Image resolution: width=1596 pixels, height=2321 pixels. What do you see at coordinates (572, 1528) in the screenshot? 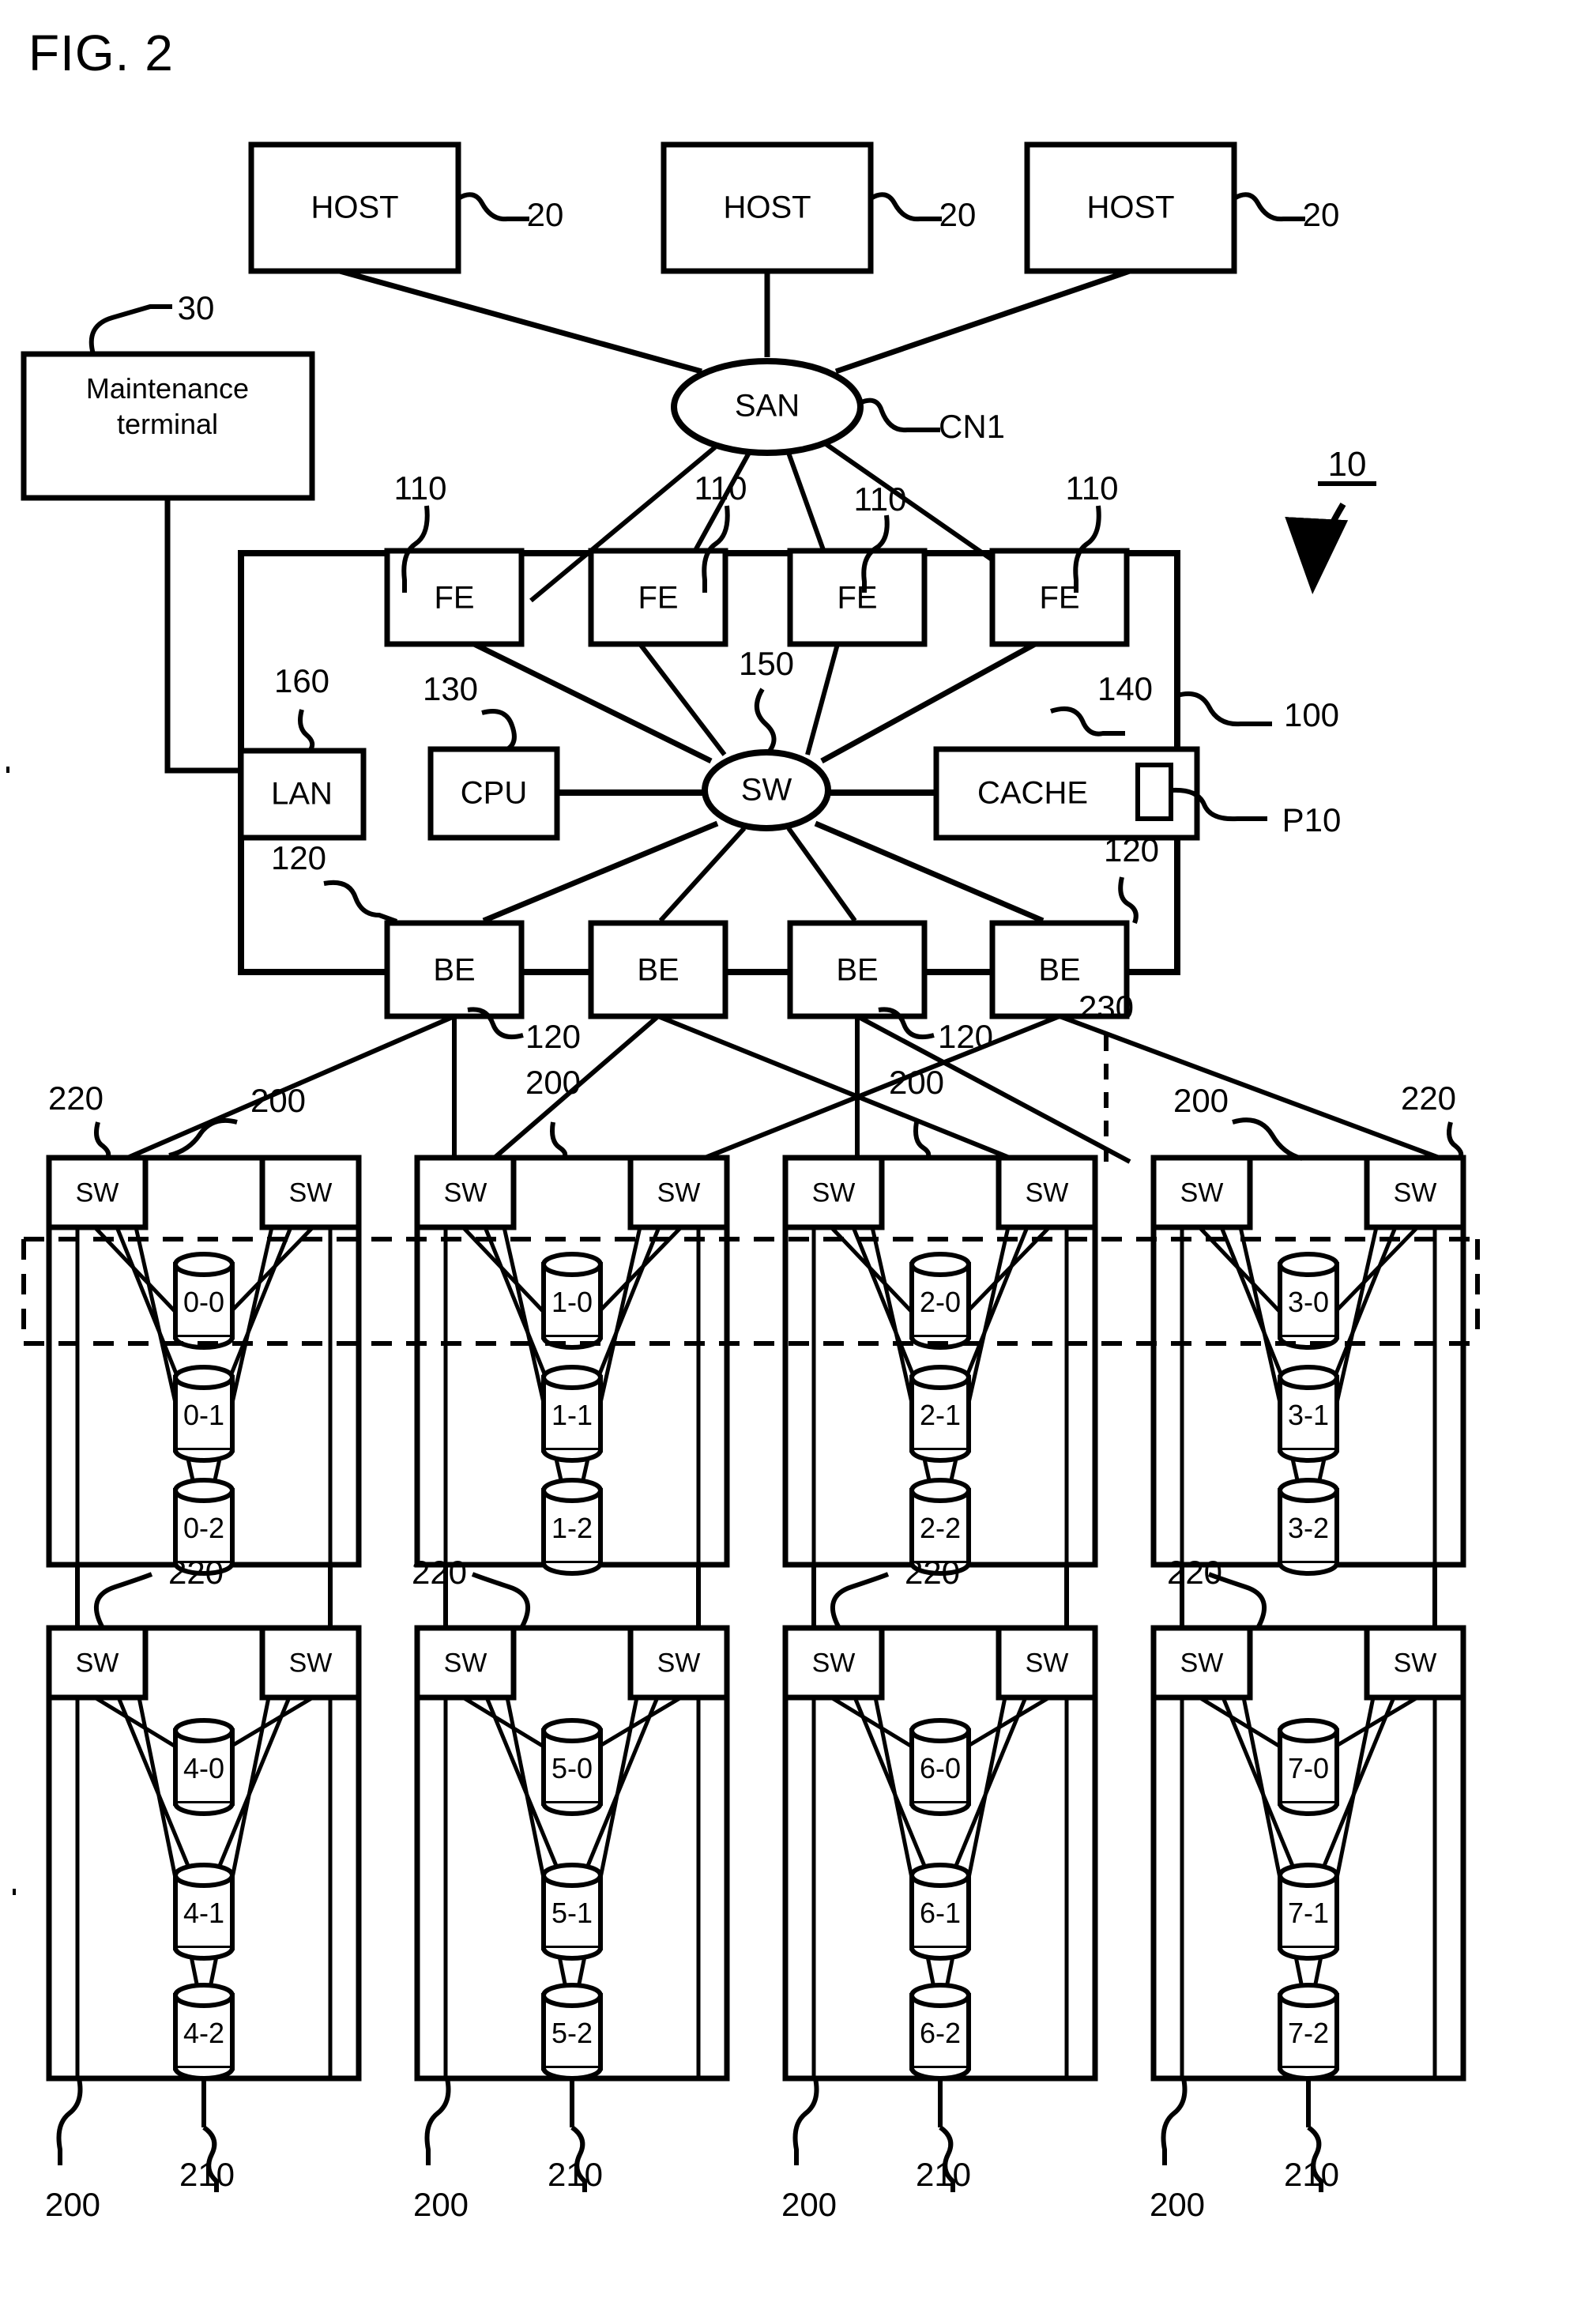
I see `disk-1-2-label: 1-2` at bounding box center [572, 1528].